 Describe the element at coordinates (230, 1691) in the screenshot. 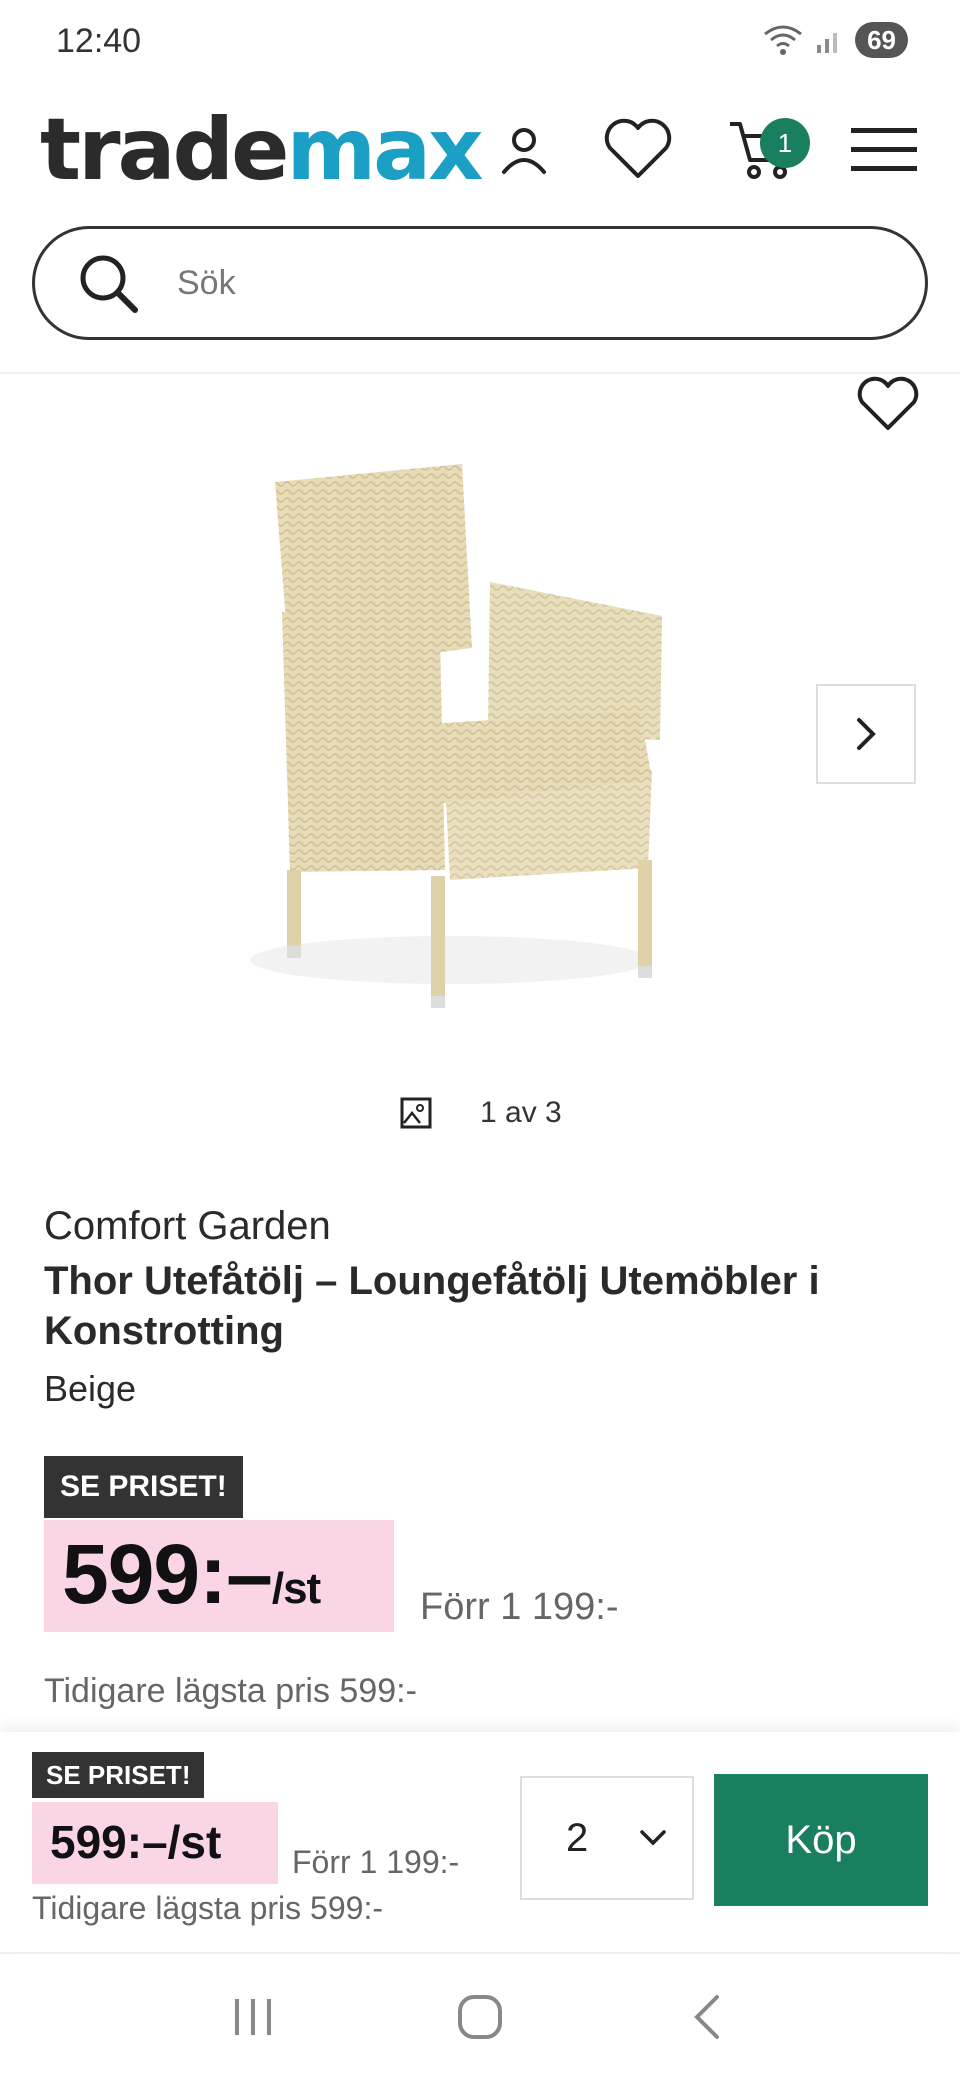

I see `price-lowest-previous: Tidigare lägsta pris 599:-` at that location.